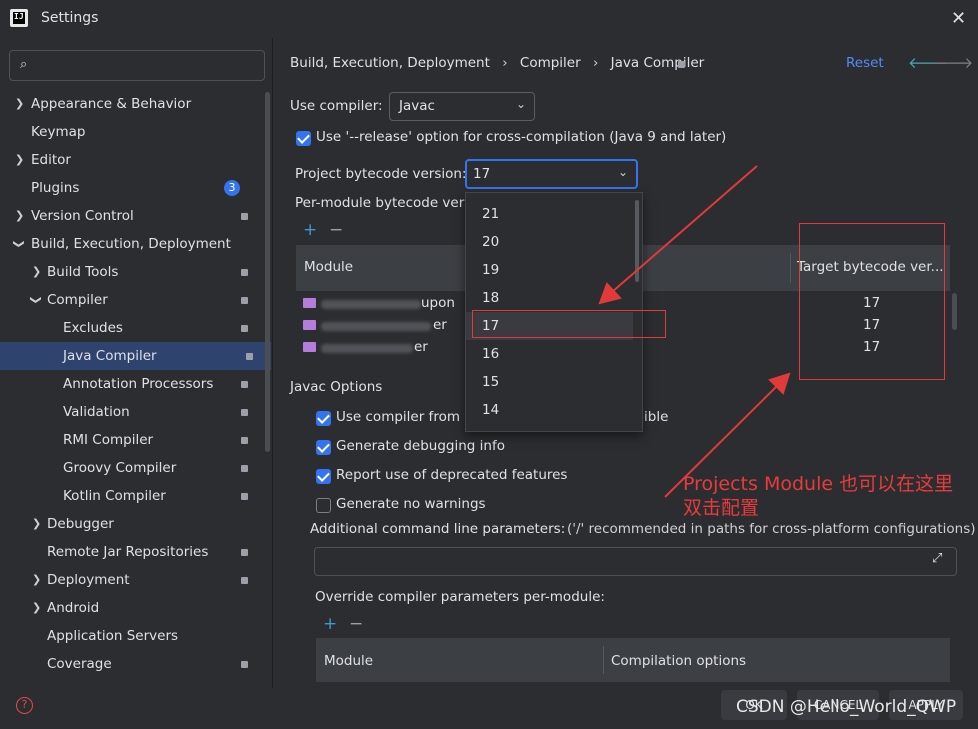 The height and width of the screenshot is (729, 978). What do you see at coordinates (818, 484) in the screenshot?
I see `annotation-line: Projects Module 也可以在这里` at bounding box center [818, 484].